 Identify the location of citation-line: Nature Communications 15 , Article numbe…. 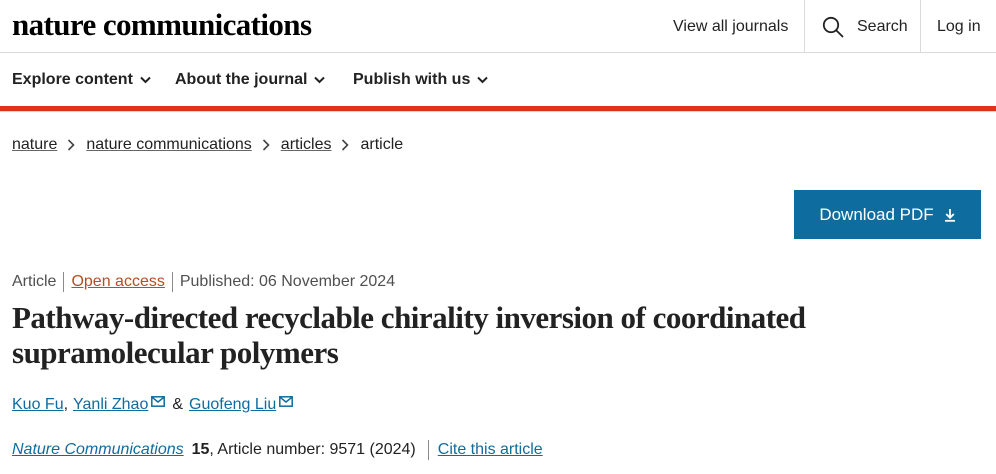
(277, 450).